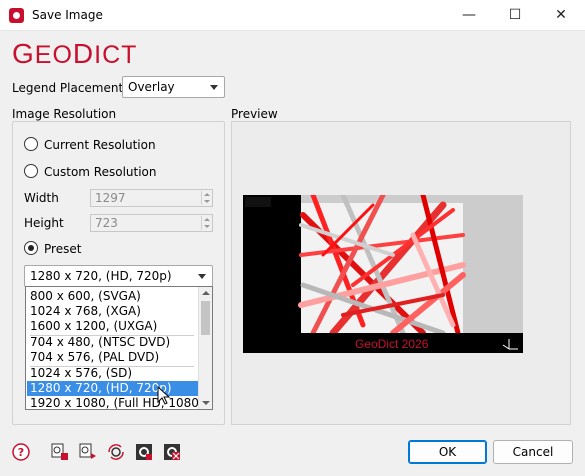 The height and width of the screenshot is (476, 585). Describe the element at coordinates (254, 114) in the screenshot. I see `preview-label: Preview` at that location.